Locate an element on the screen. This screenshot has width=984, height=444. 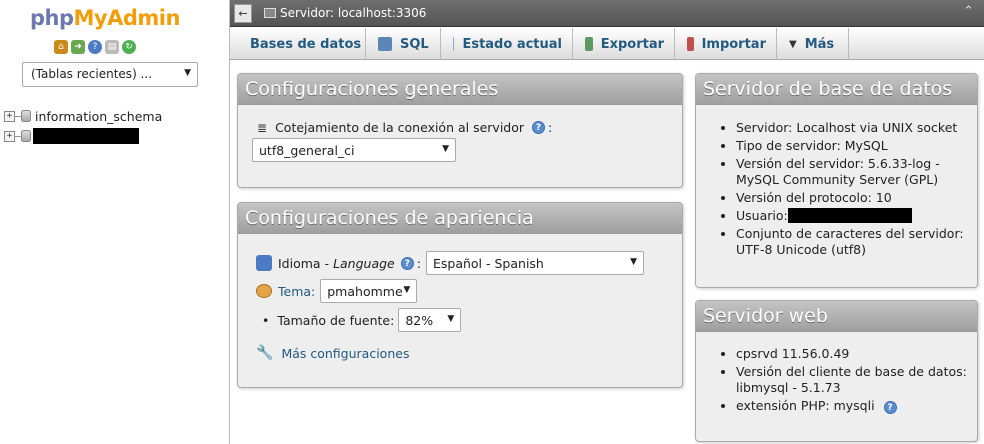
database-tree: + information_schema + is located at coordinates (83, 126).